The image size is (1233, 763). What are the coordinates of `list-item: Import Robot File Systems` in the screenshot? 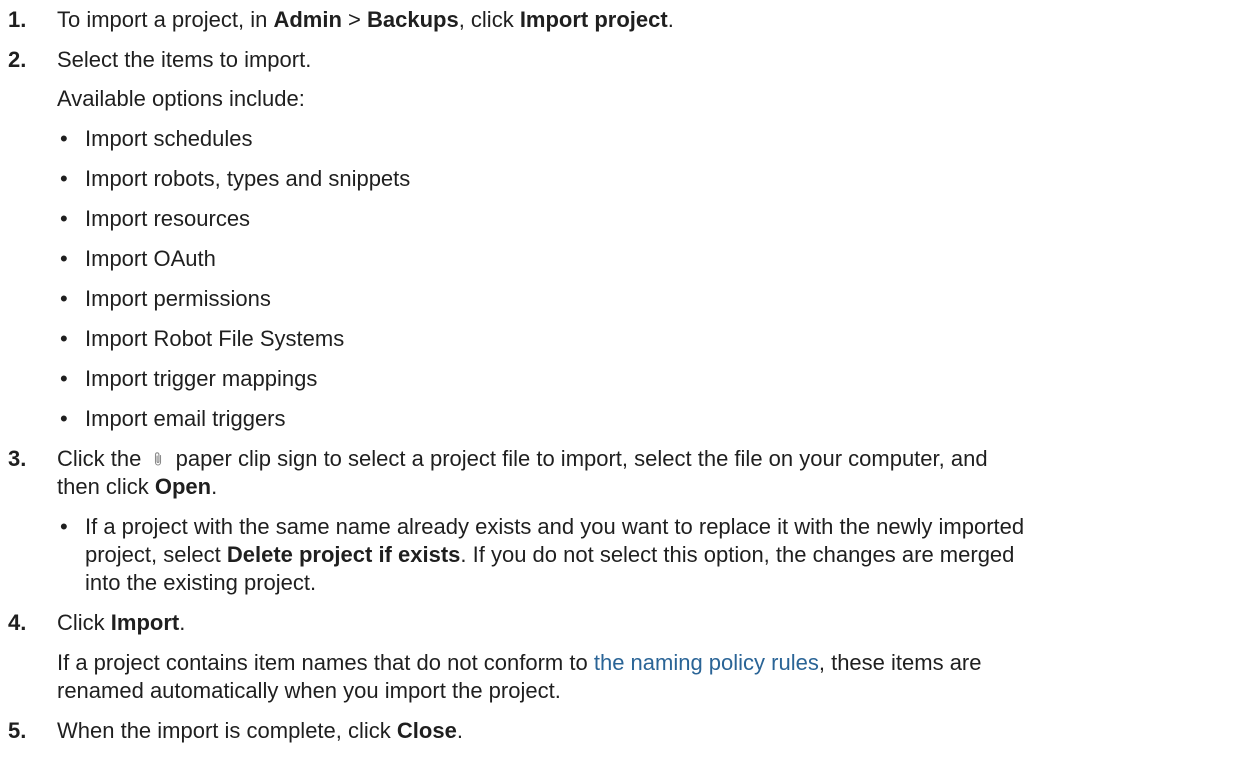 It's located at (215, 338).